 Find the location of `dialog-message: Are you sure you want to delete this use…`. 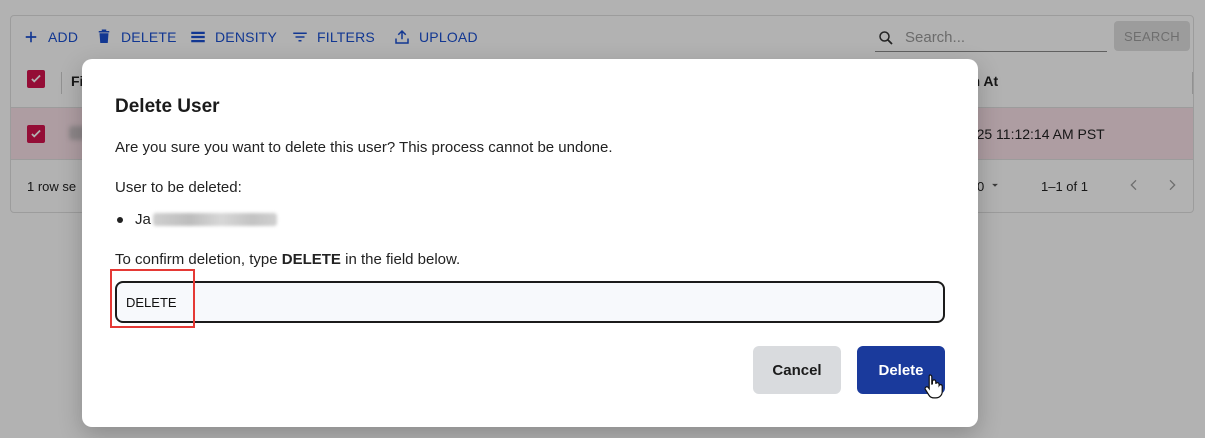

dialog-message: Are you sure you want to delete this use… is located at coordinates (364, 147).